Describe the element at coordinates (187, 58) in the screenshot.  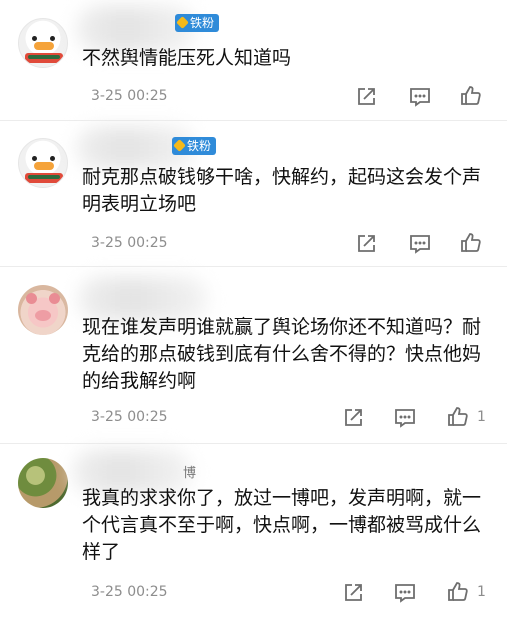
I see `comment-text: 不然舆情能压死人知道吗` at that location.